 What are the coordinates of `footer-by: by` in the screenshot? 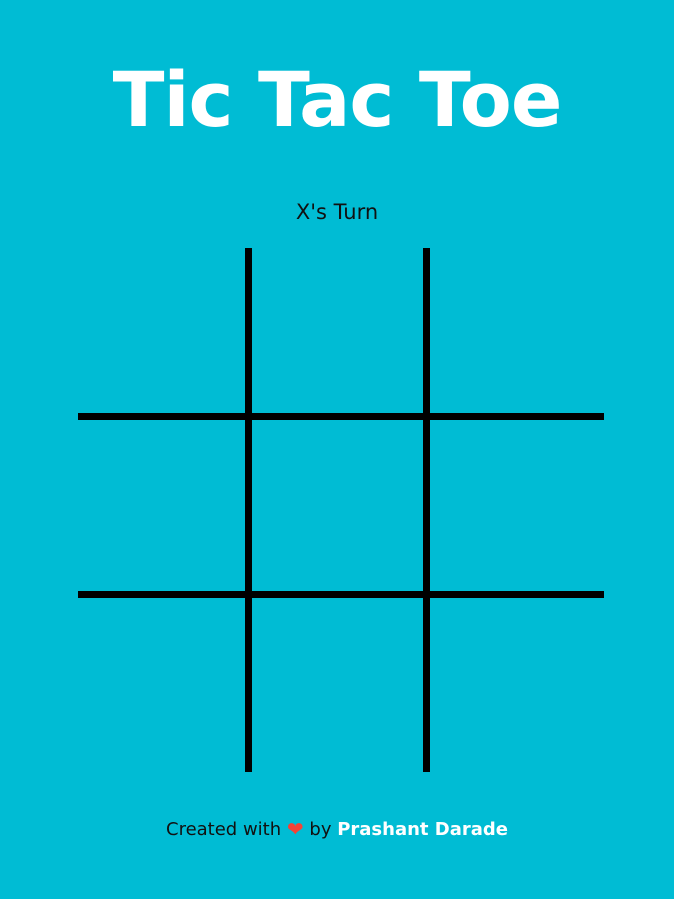 It's located at (320, 829).